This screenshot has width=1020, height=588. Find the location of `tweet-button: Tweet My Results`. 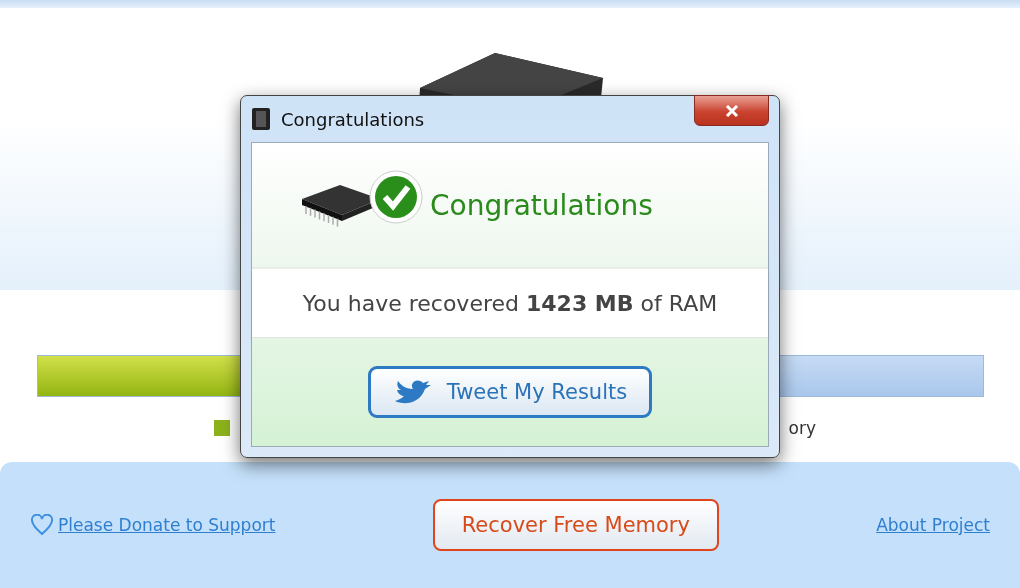

tweet-button: Tweet My Results is located at coordinates (510, 392).